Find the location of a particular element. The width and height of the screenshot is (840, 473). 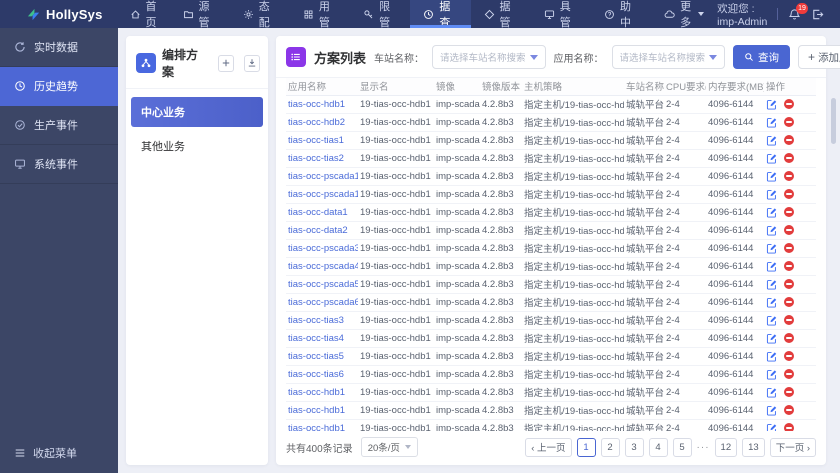

app-name-link: tias-occ-hdb2 is located at coordinates (316, 122).